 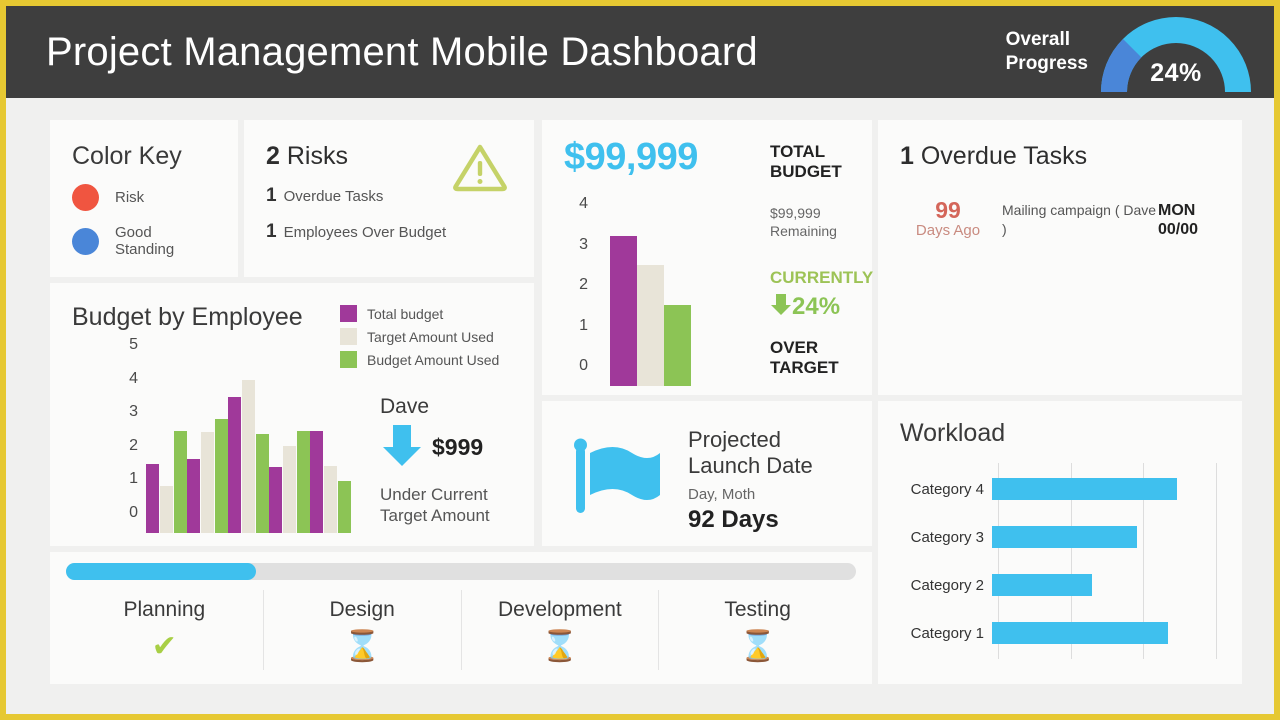 I want to click on legend-item: Total budget, so click(x=419, y=313).